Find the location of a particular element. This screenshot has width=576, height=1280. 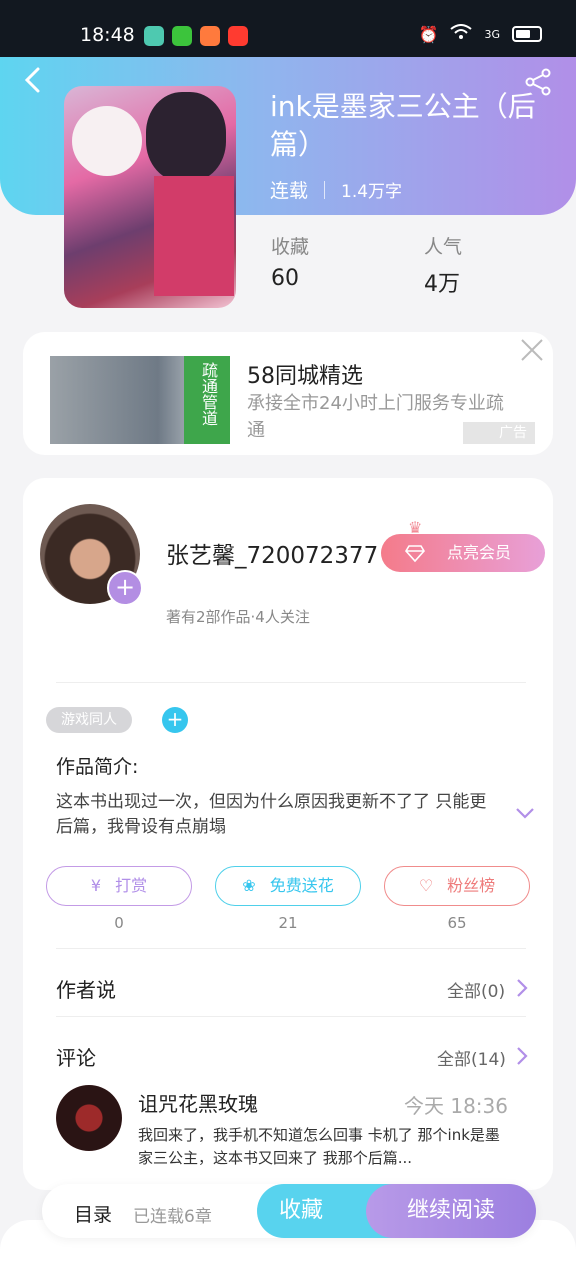

reward-button: ¥ 打赏 is located at coordinates (119, 886).